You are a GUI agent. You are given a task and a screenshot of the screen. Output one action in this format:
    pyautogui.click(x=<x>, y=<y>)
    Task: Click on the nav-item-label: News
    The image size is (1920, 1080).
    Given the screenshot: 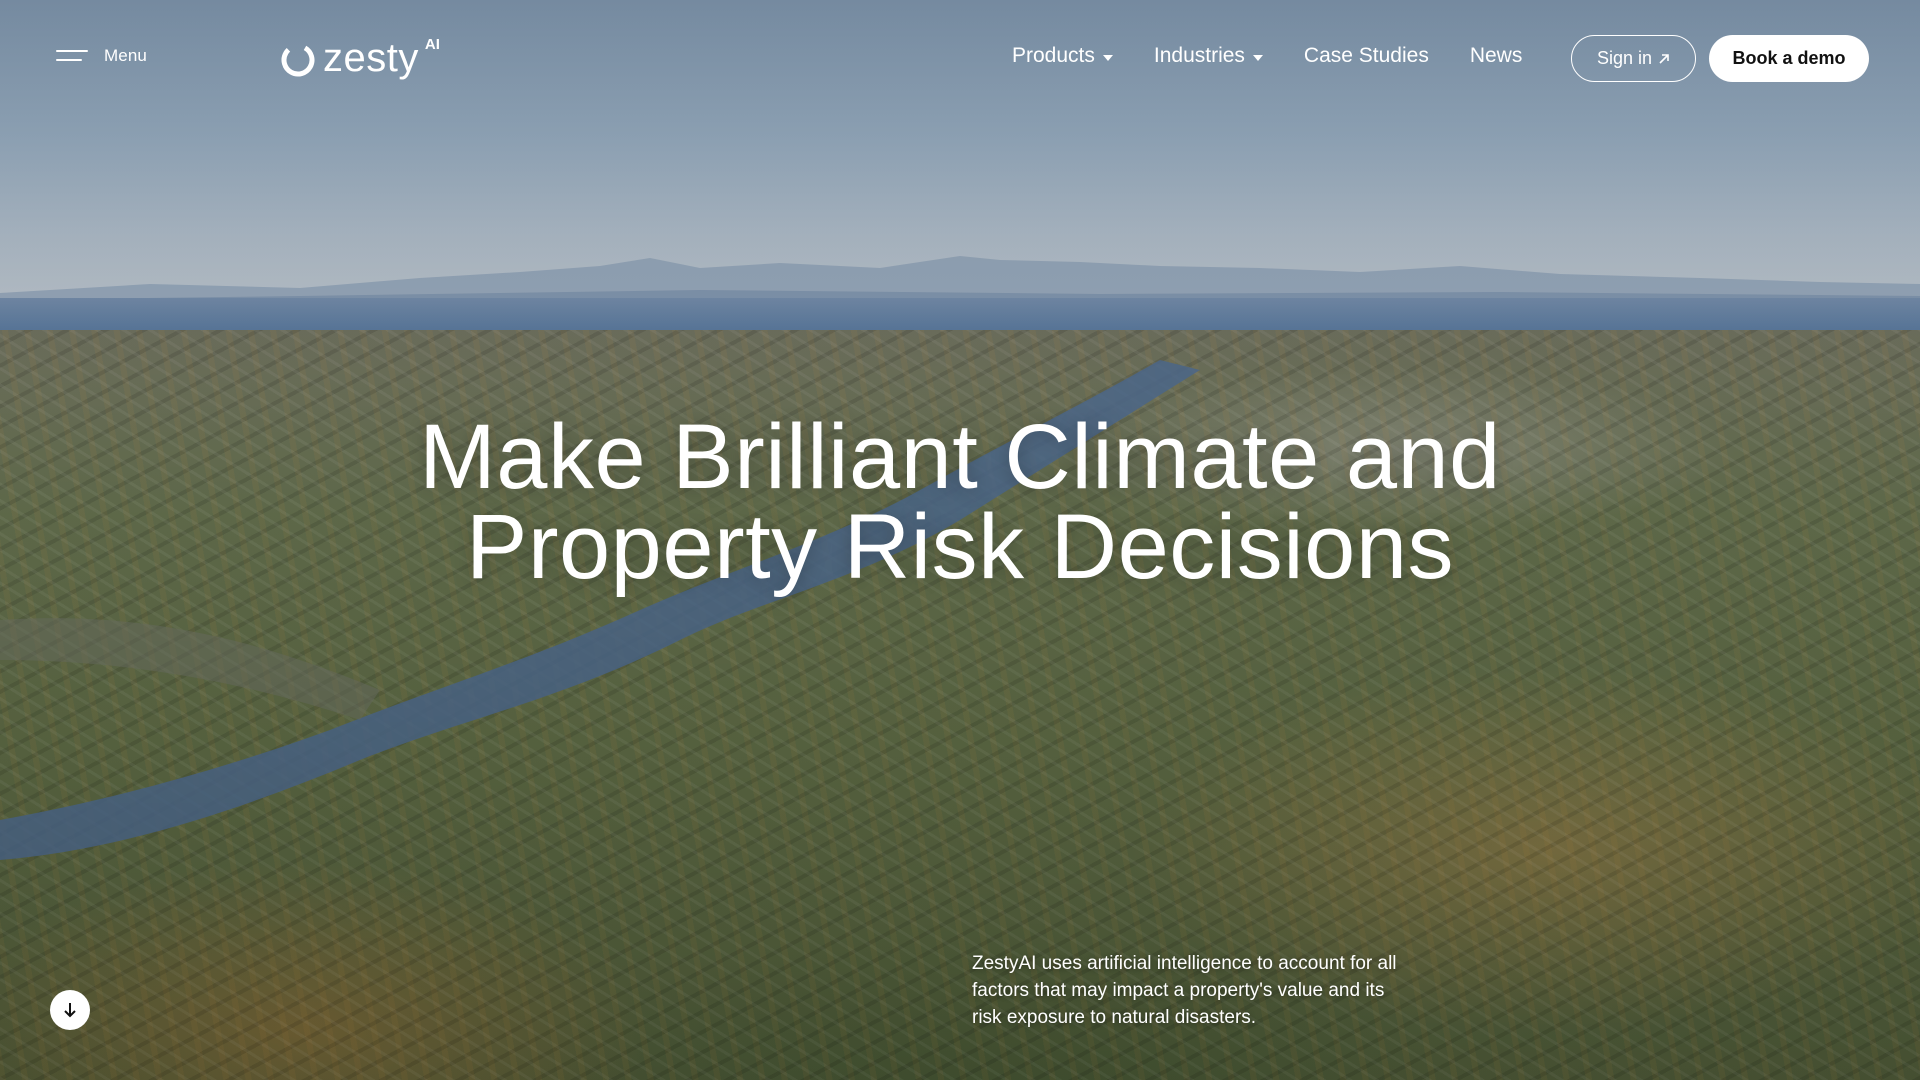 What is the action you would take?
    pyautogui.click(x=1496, y=55)
    